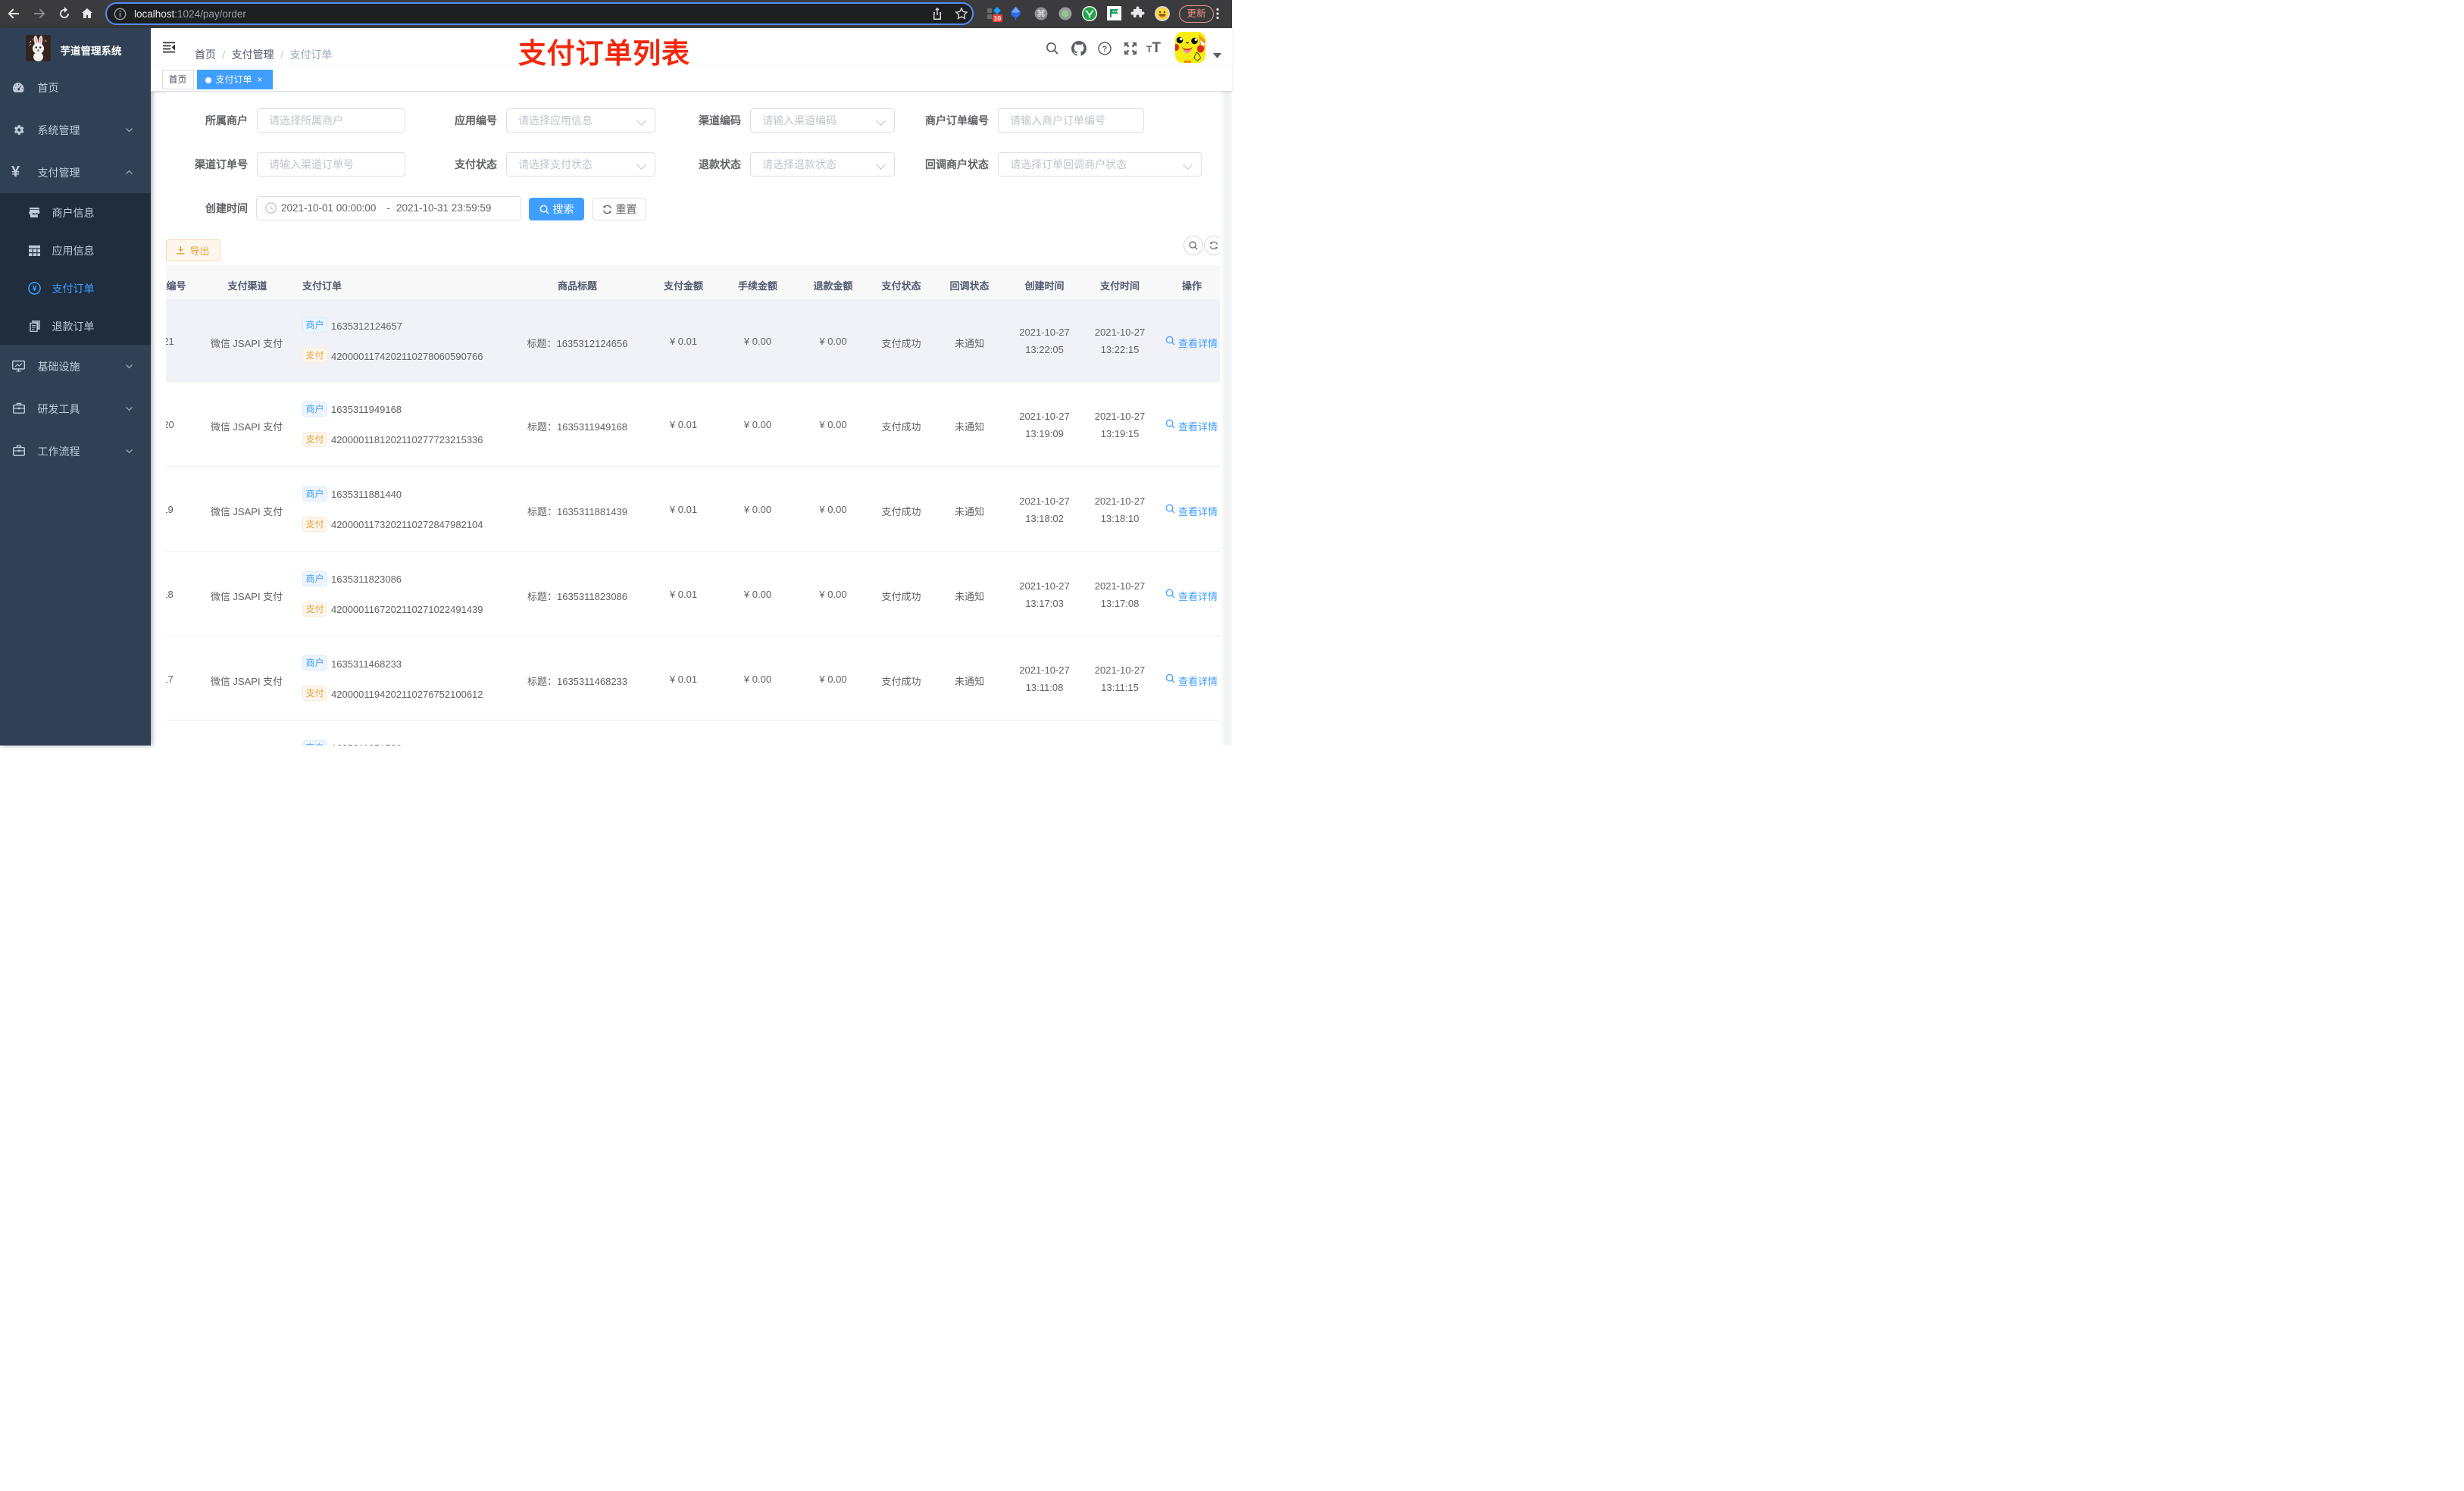  I want to click on svg-text: 10, so click(998, 18).